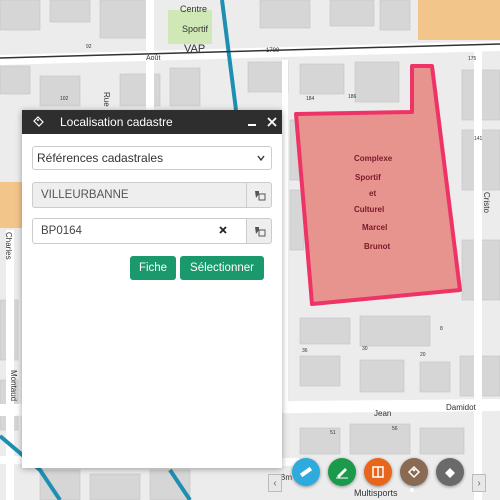 This screenshot has height=500, width=500. What do you see at coordinates (374, 227) in the screenshot?
I see `parcel-label-line: Marcel` at bounding box center [374, 227].